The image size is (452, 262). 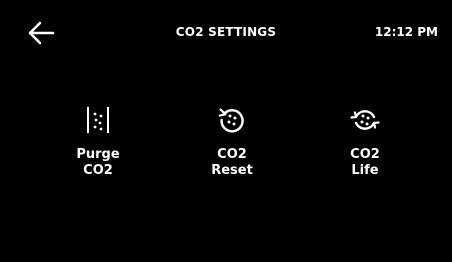 I want to click on purge-co2-label-line2: CO2, so click(x=98, y=170).